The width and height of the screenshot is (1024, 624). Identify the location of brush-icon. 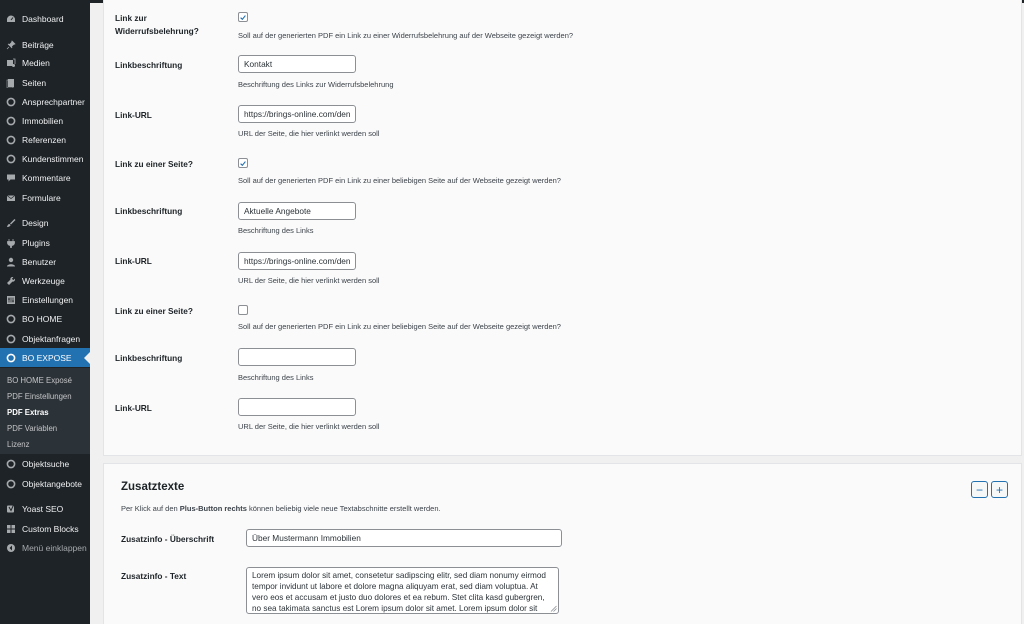
(10, 222).